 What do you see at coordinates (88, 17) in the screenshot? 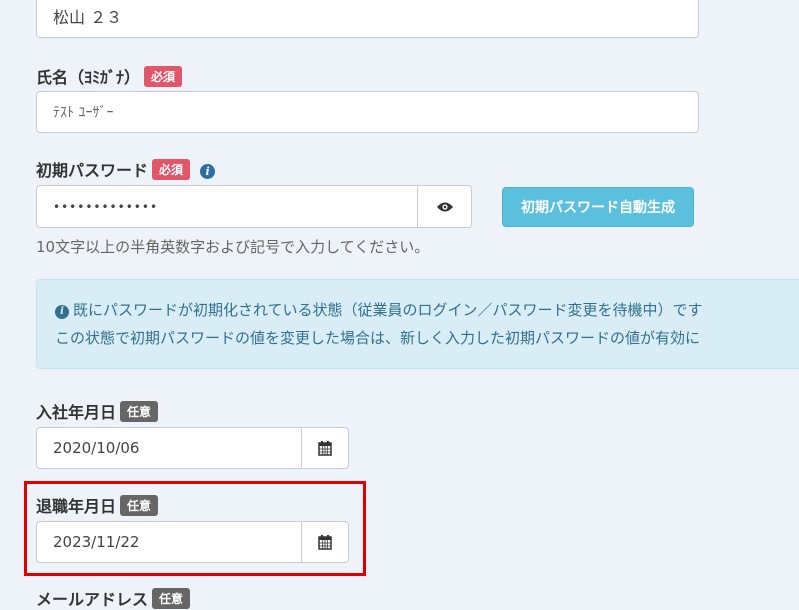
I see `name-value: 松山 ２３` at bounding box center [88, 17].